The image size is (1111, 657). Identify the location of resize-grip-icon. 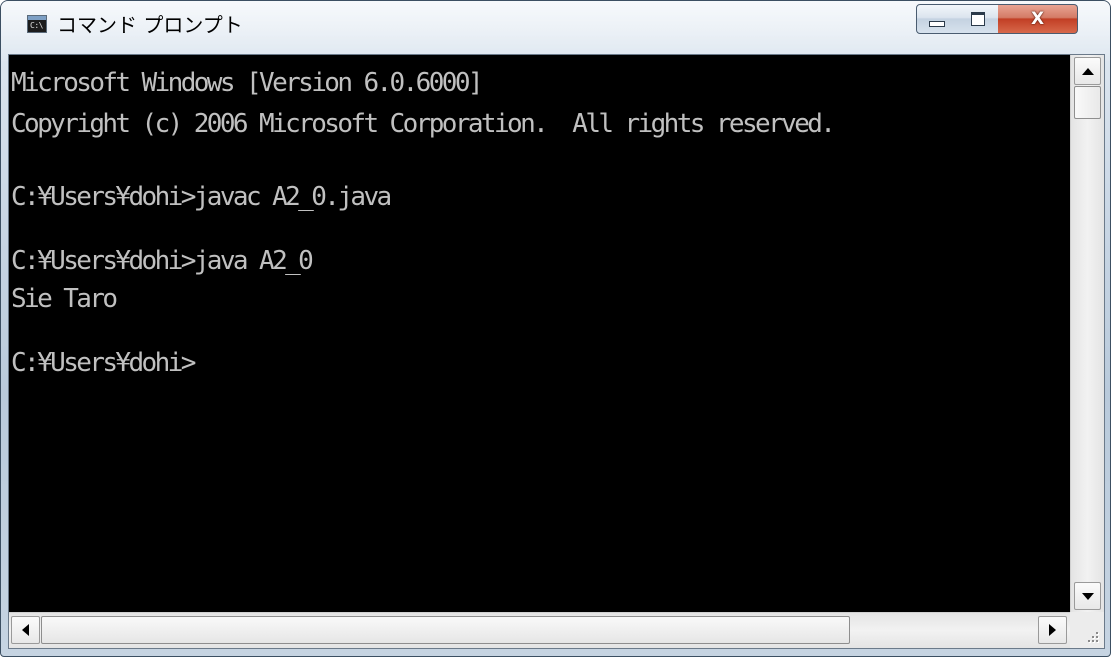
(1087, 630).